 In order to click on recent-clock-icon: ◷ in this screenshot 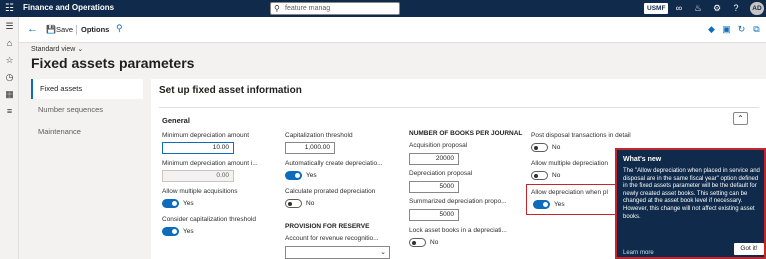, I will do `click(9, 77)`.